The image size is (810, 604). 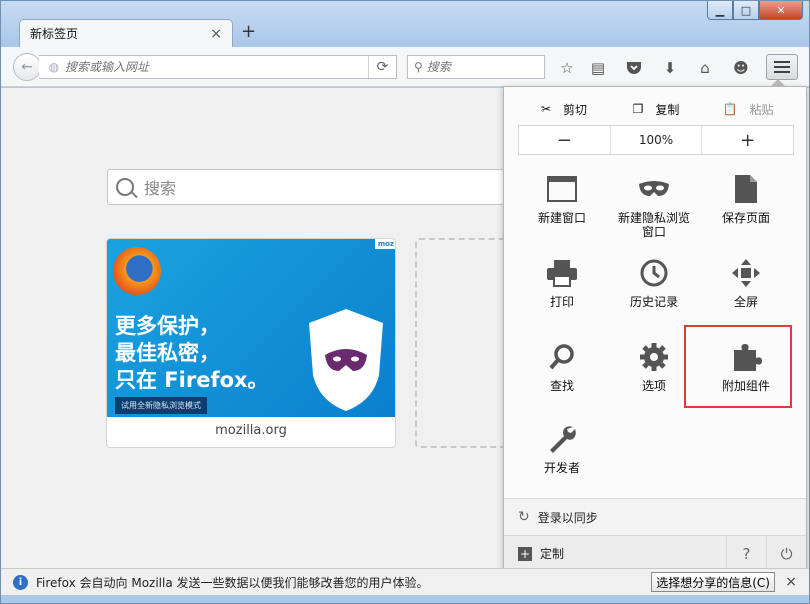 I want to click on menu-item-label: 新建窗口, so click(x=561, y=218).